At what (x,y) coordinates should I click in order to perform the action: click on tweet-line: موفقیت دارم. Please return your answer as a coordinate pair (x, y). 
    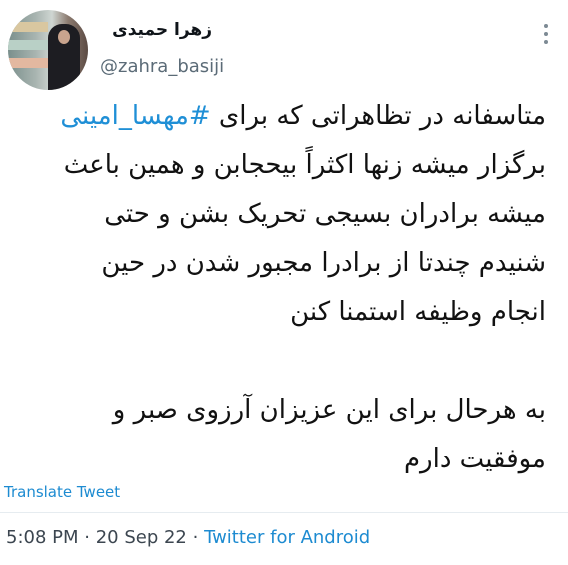
    Looking at the image, I should click on (474, 459).